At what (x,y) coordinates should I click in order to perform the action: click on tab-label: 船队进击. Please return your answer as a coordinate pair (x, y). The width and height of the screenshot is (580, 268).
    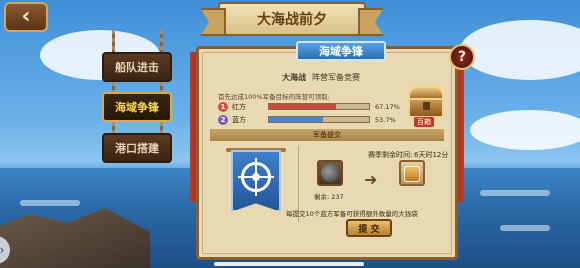
    Looking at the image, I should click on (137, 67).